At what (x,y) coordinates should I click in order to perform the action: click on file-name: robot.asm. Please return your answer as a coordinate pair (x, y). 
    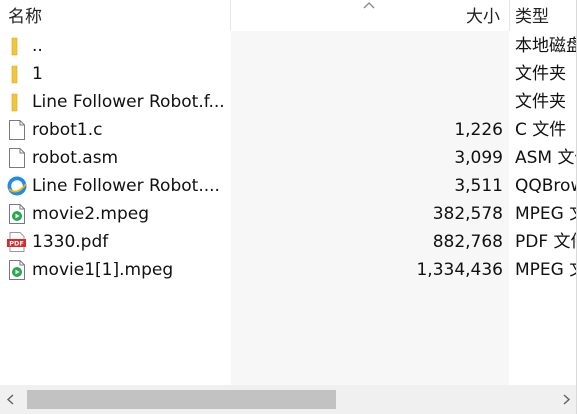
    Looking at the image, I should click on (75, 158).